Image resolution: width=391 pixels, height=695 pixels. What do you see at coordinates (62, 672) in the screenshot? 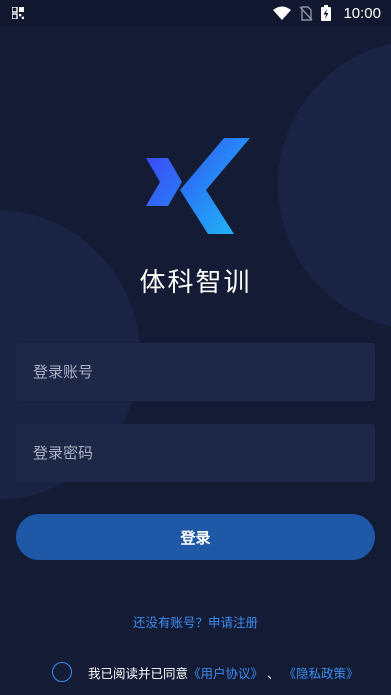
I see `agree-checkbox` at bounding box center [62, 672].